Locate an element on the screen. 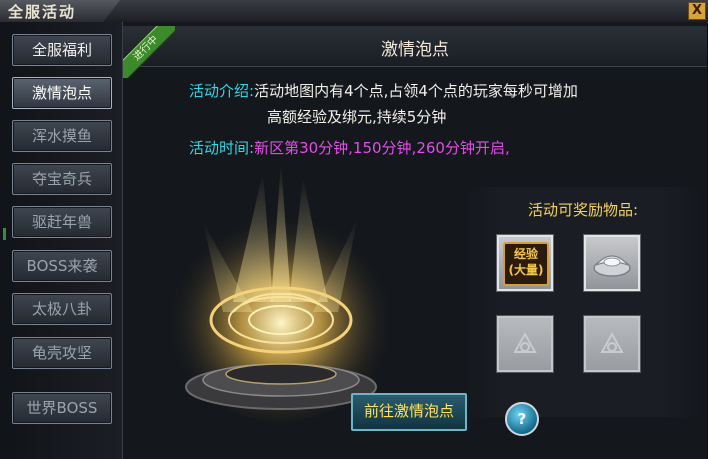  title-bar: 全服活动 X is located at coordinates (354, 11).